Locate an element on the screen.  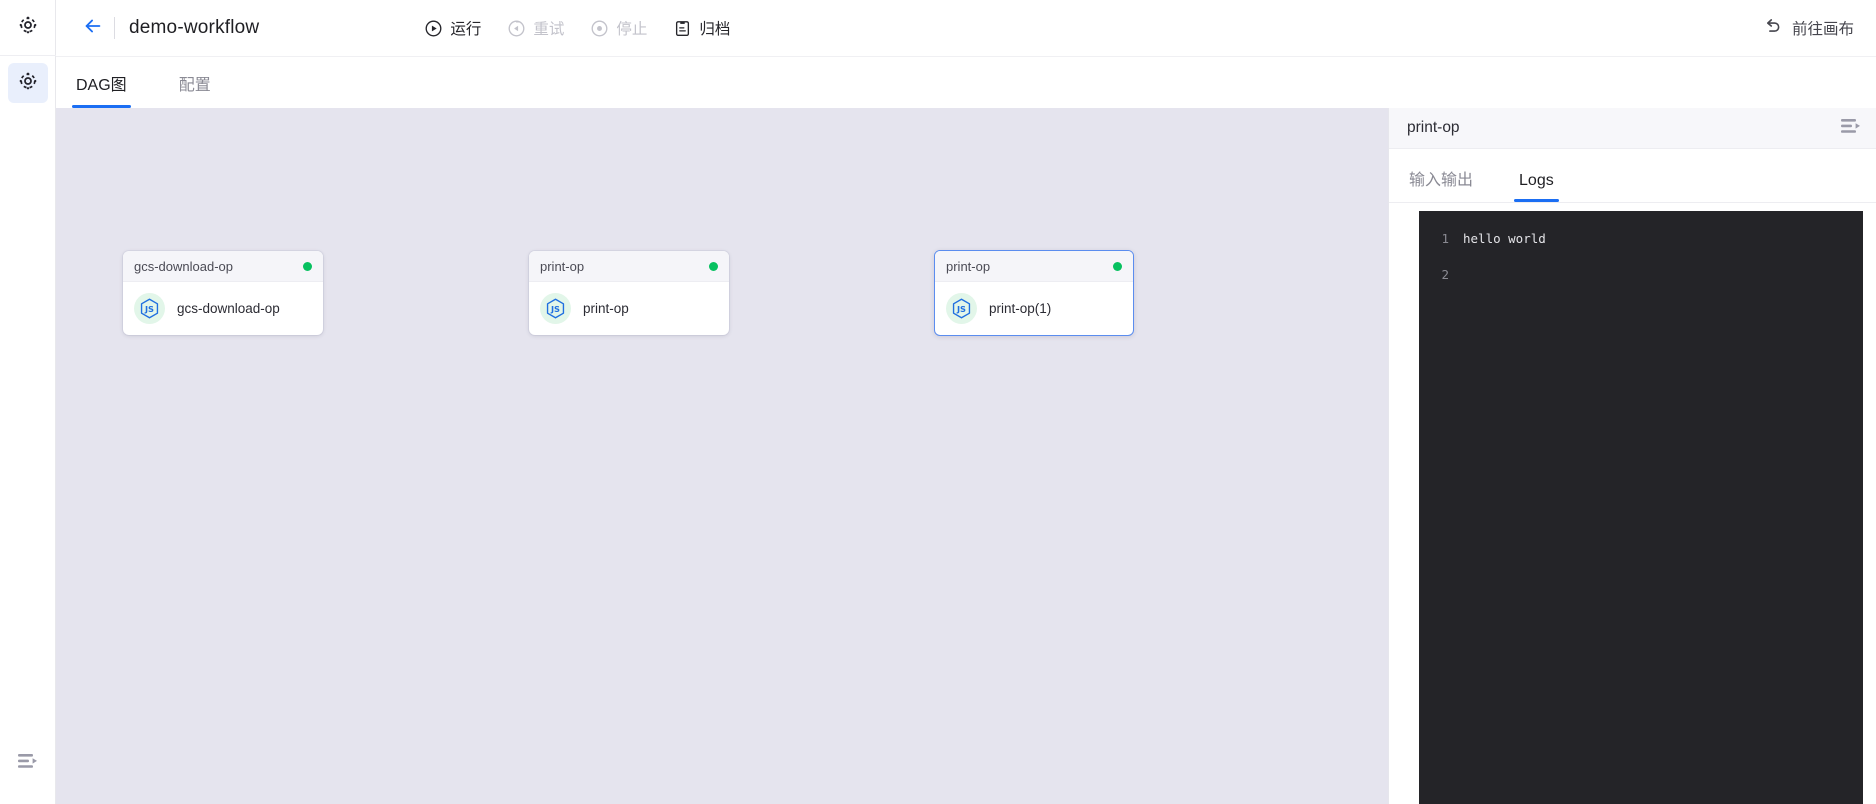
node-header: gcs-download-op is located at coordinates (223, 266).